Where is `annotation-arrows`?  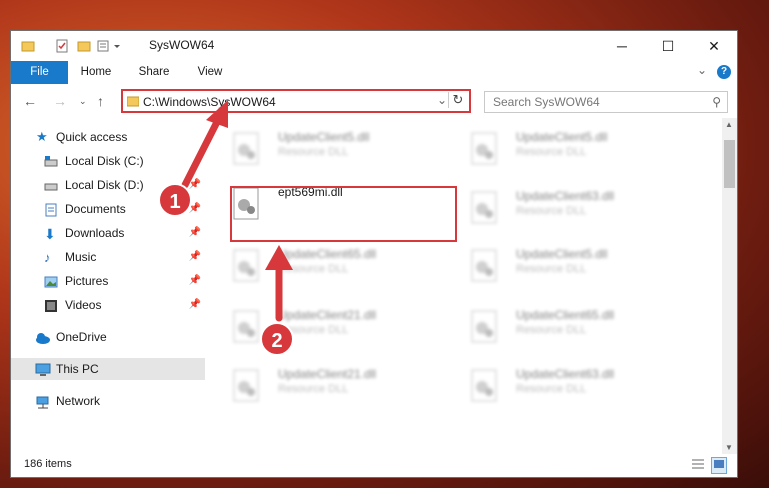 annotation-arrows is located at coordinates (237, 211).